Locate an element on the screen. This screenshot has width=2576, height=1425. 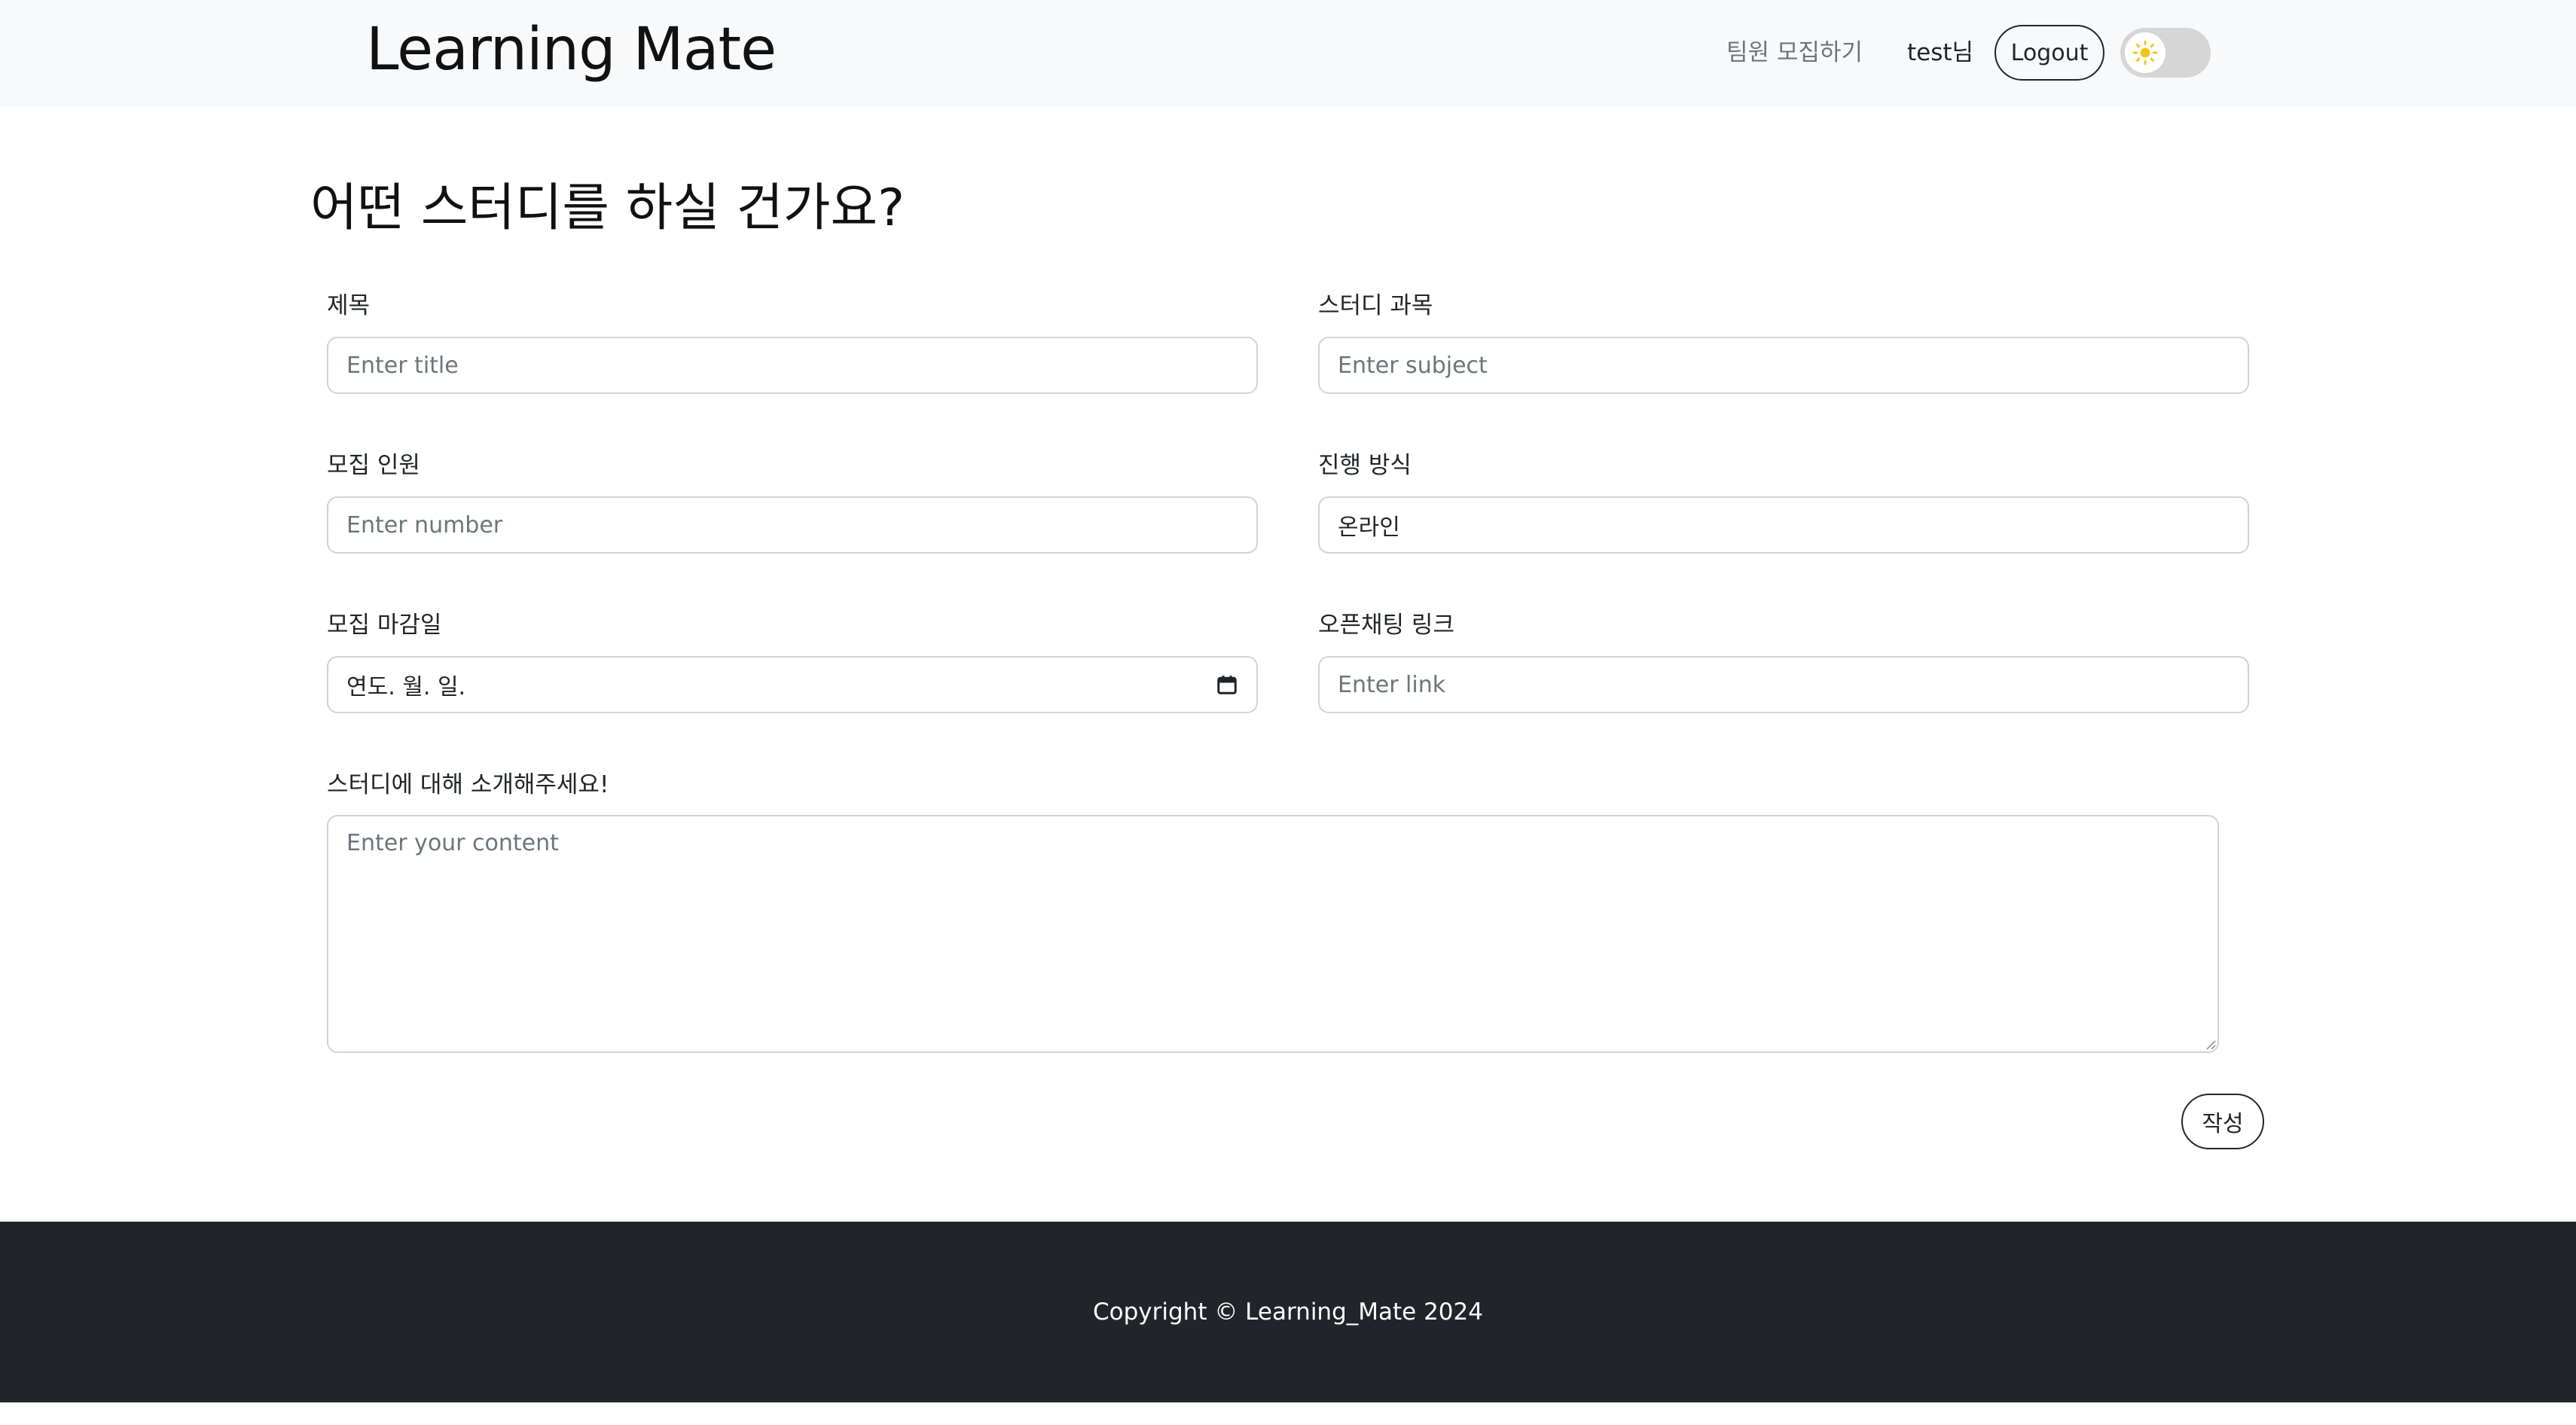
user-greeting: test님 is located at coordinates (1941, 52).